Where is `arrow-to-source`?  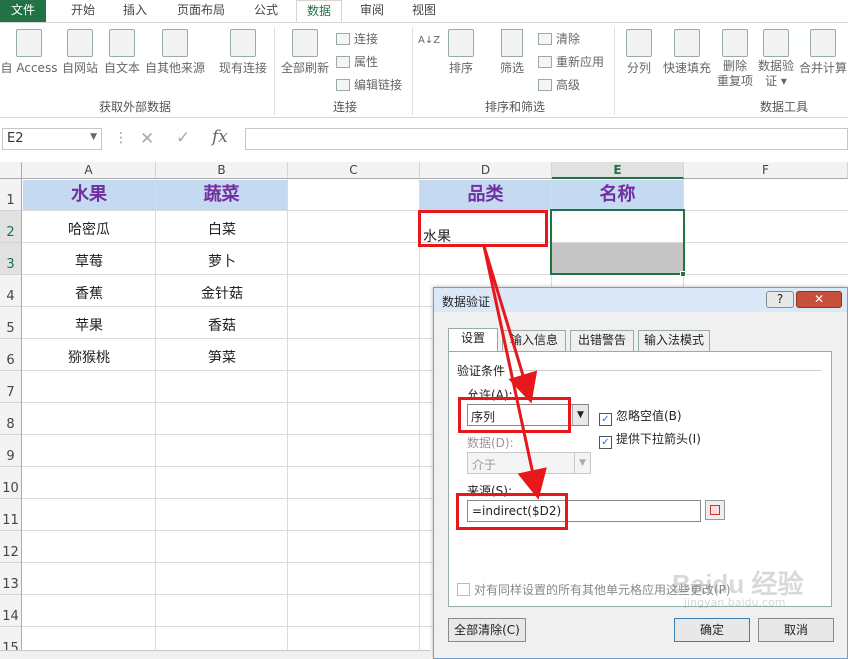
arrow-to-source is located at coordinates (514, 372).